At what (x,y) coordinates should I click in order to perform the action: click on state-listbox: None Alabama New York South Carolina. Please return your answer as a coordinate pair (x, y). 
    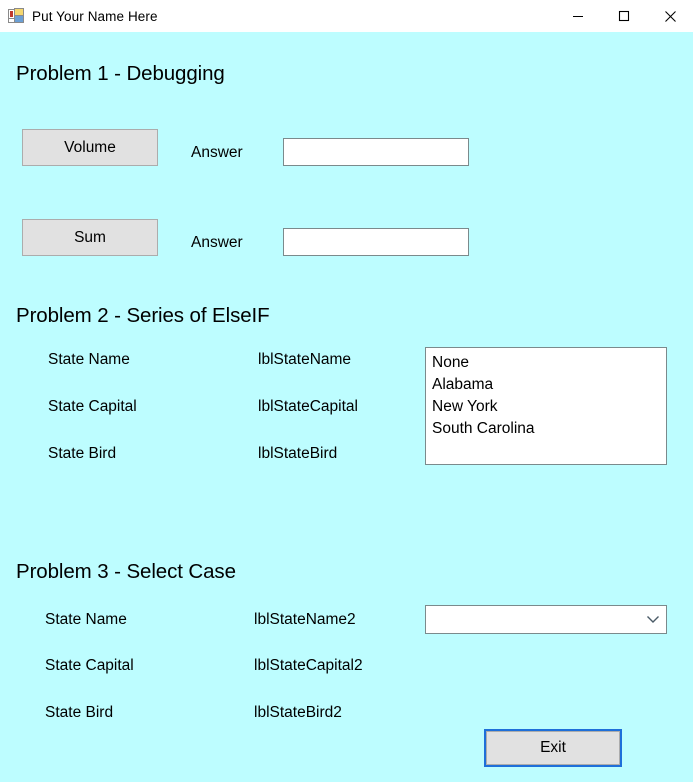
    Looking at the image, I should click on (546, 406).